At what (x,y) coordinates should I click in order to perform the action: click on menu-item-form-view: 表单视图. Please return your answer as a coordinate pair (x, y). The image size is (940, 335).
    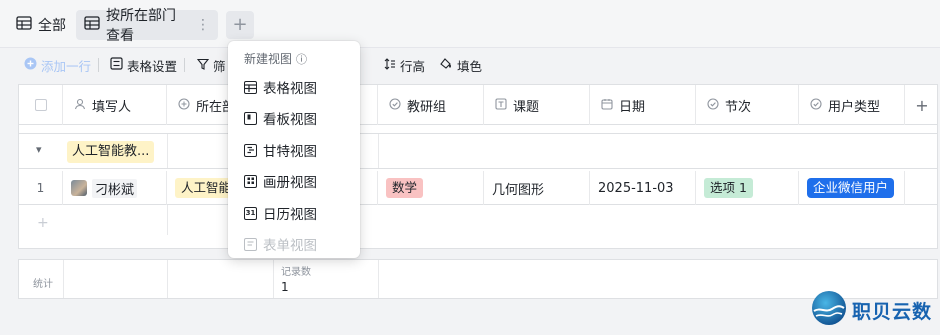
    Looking at the image, I should click on (280, 244).